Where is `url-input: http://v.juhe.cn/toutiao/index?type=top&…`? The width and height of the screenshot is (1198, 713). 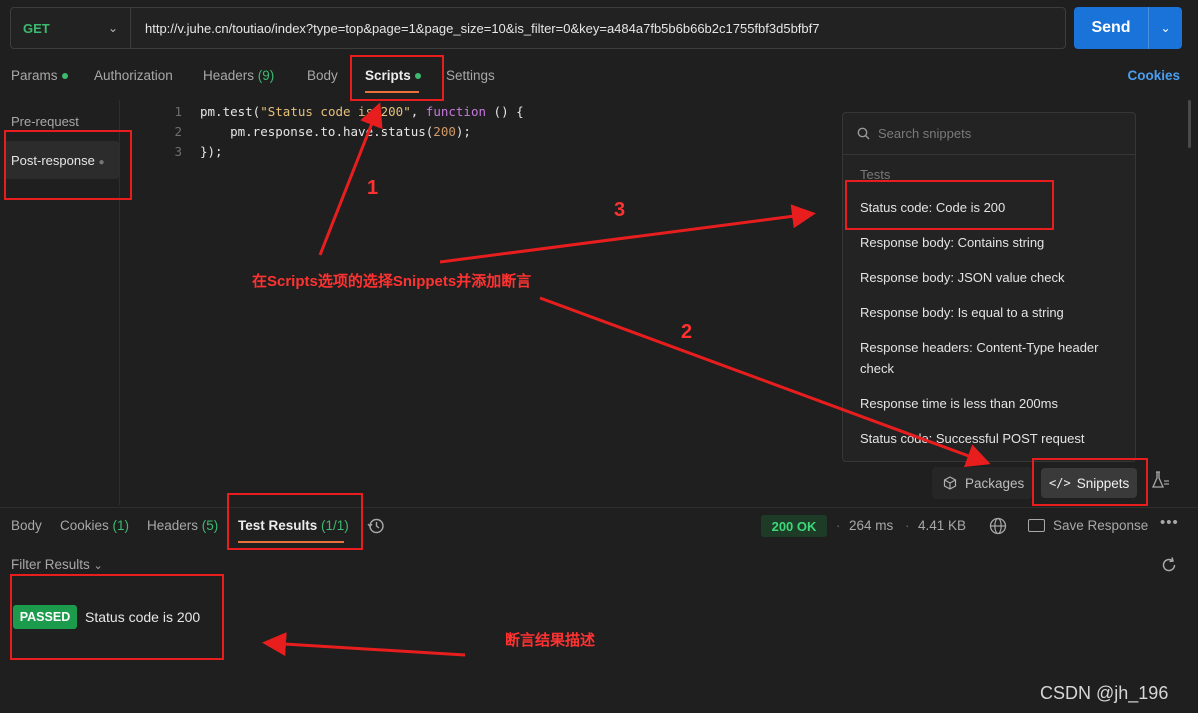
url-input: http://v.juhe.cn/toutiao/index?type=top&… is located at coordinates (598, 28).